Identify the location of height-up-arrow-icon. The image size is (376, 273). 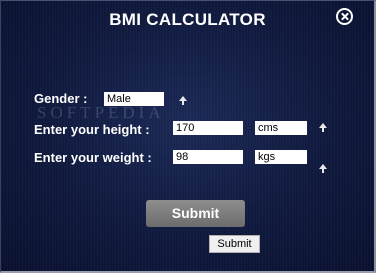
(323, 128).